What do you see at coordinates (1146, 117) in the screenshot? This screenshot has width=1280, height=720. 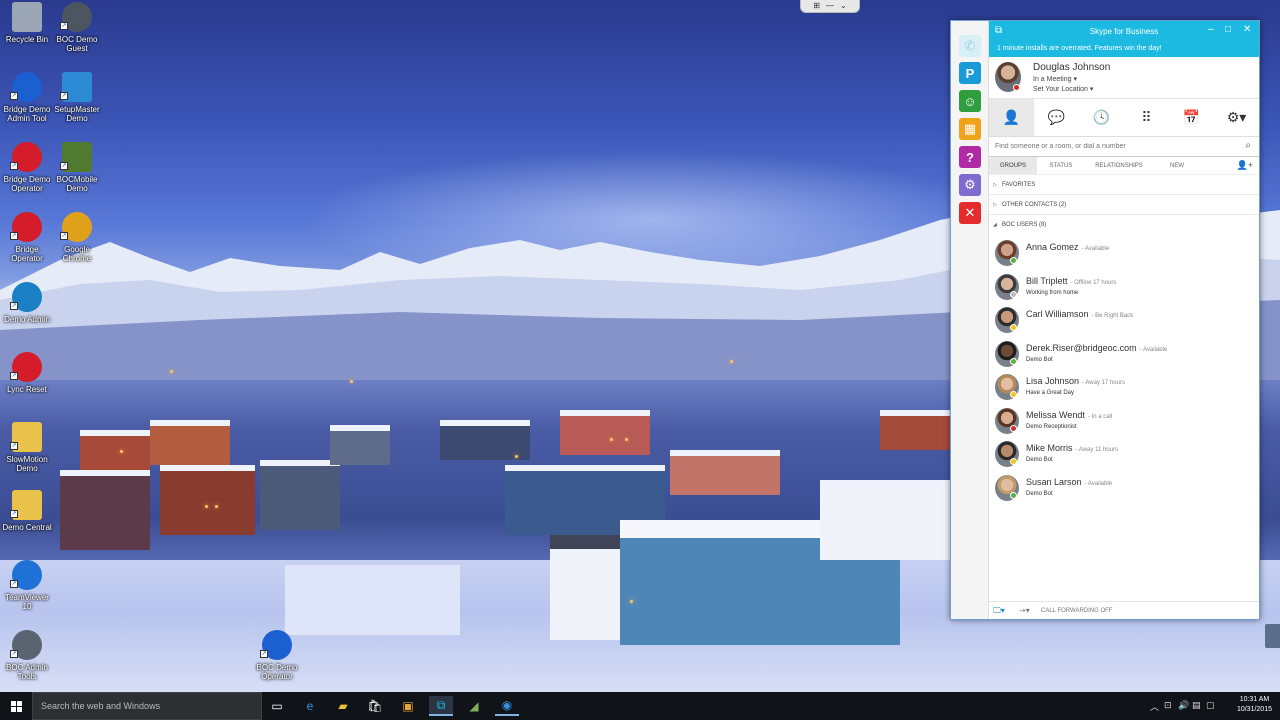 I see `tab-dialpad: ⠿` at bounding box center [1146, 117].